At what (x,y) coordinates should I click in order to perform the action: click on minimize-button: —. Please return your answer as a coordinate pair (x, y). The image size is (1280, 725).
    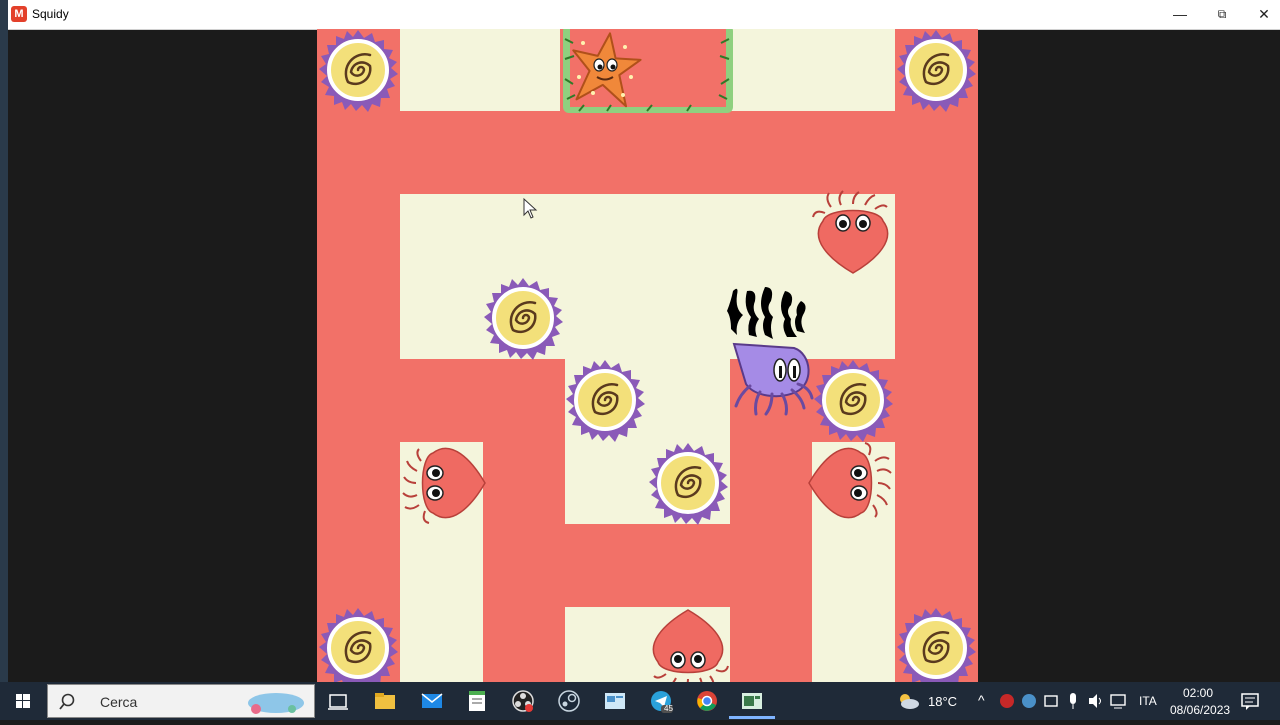
    Looking at the image, I should click on (1180, 14).